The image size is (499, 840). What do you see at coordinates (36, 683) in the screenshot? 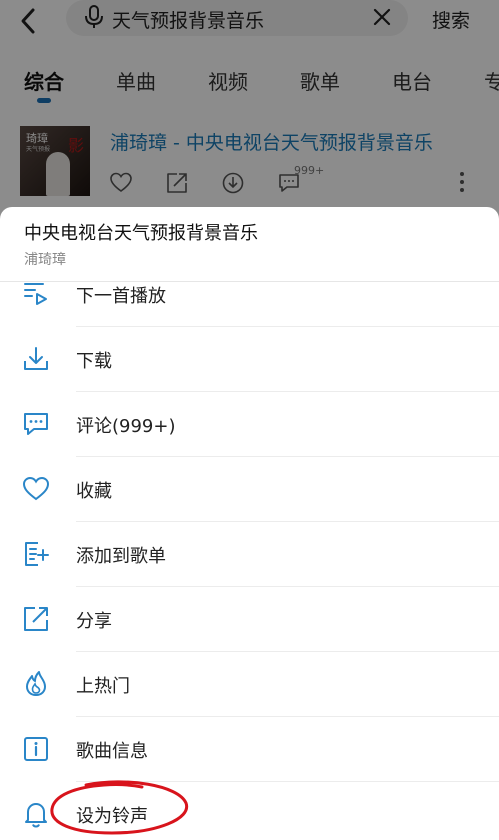
I see `flame-icon` at bounding box center [36, 683].